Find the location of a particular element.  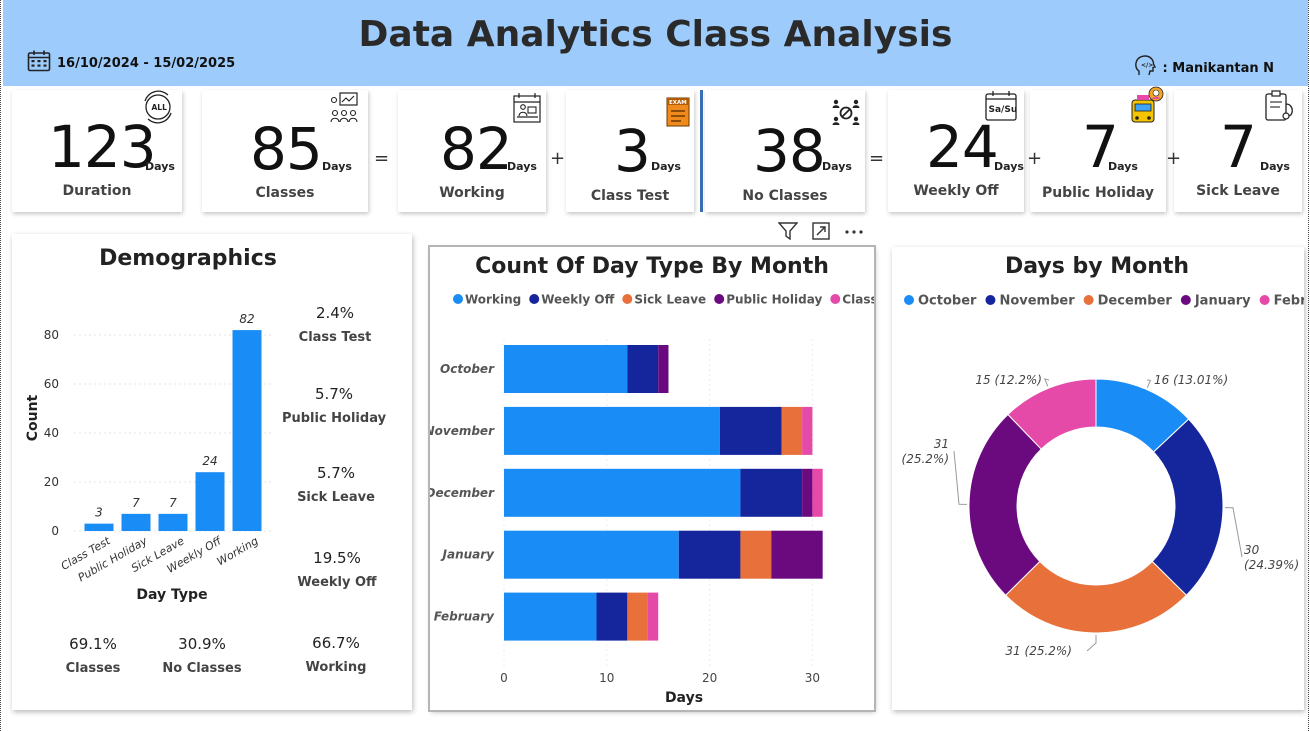

svg-text: EXAM is located at coordinates (678, 103).